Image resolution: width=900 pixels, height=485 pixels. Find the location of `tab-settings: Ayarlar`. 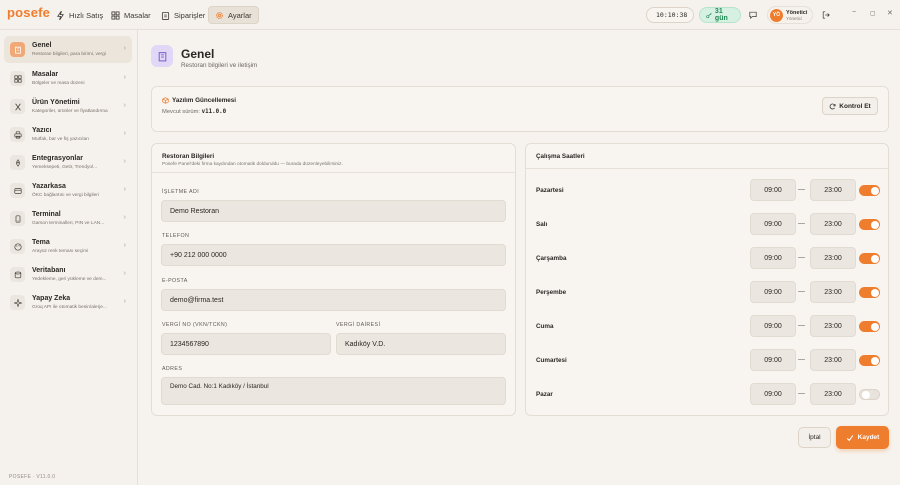

tab-settings: Ayarlar is located at coordinates (233, 15).